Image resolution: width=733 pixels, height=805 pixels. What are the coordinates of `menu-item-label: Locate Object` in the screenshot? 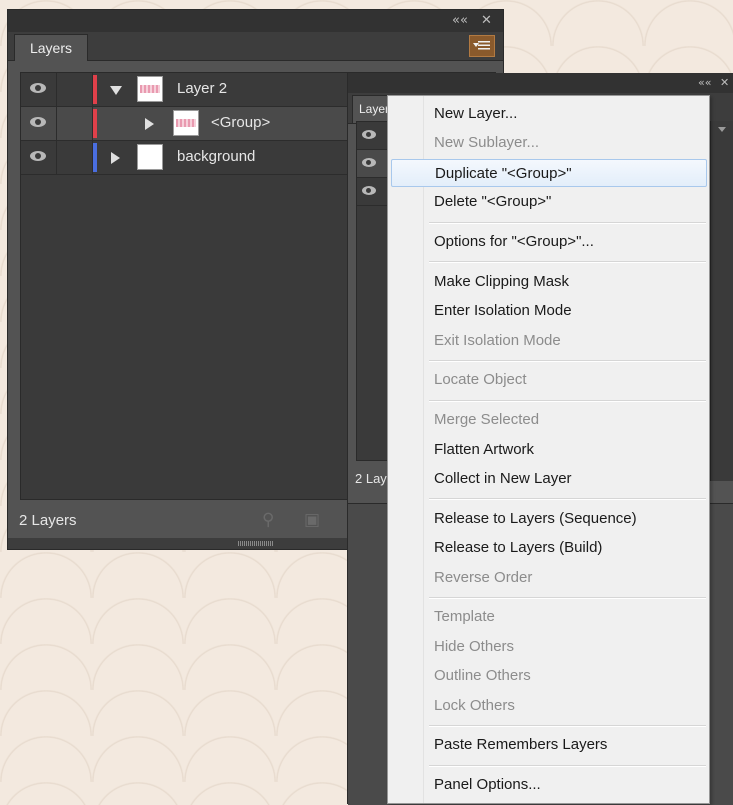 It's located at (480, 380).